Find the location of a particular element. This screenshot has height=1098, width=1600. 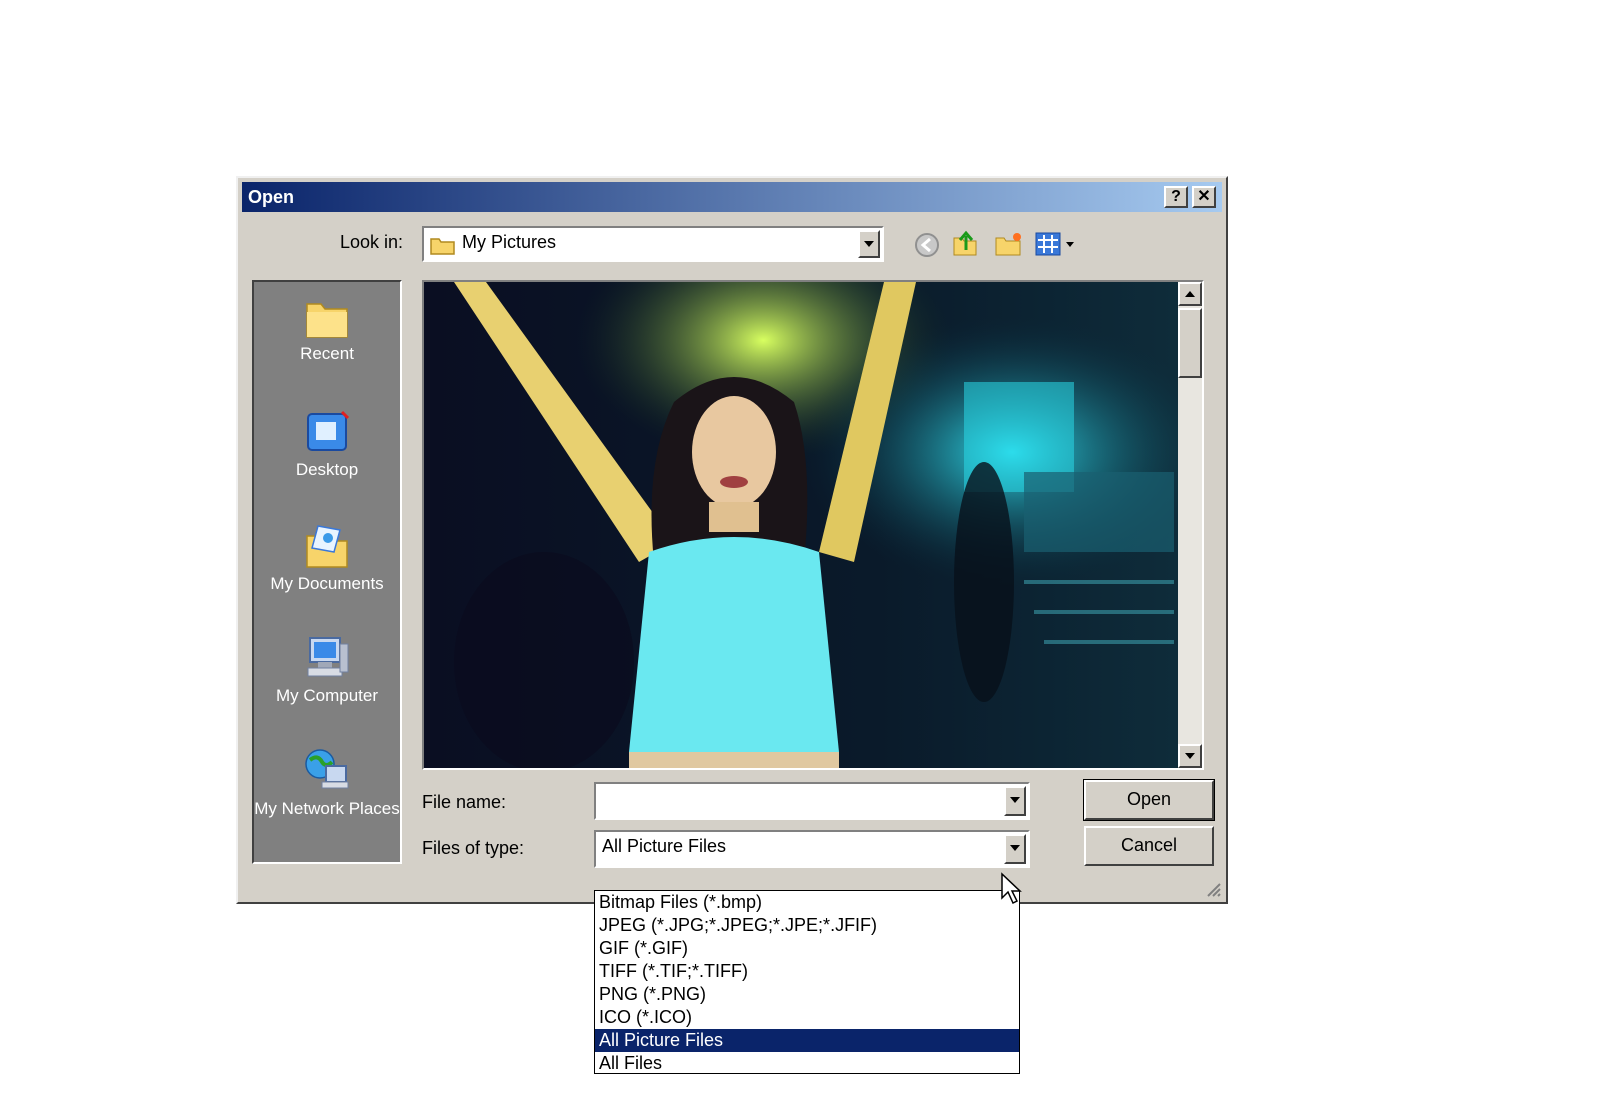

scroll-thumb is located at coordinates (1190, 343).